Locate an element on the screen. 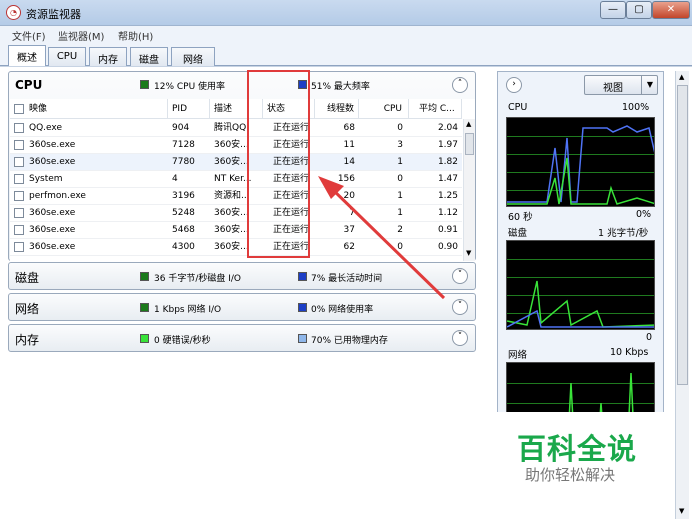 The height and width of the screenshot is (519, 692). minimize-button: — is located at coordinates (613, 10).